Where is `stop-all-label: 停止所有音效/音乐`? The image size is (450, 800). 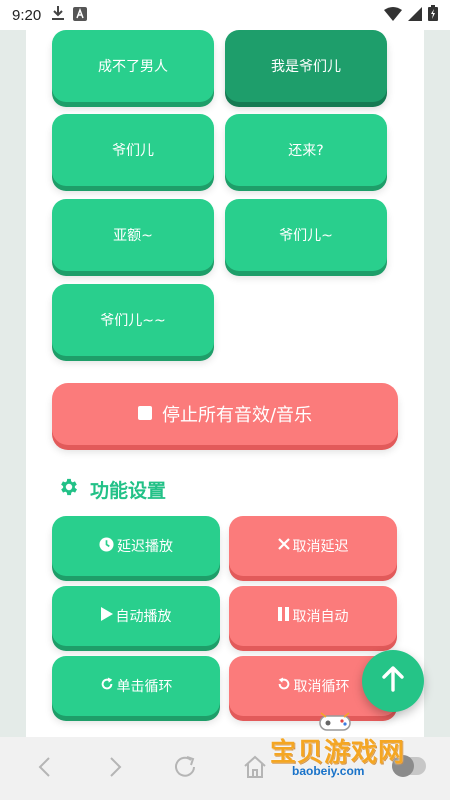
stop-all-label: 停止所有音效/音乐 is located at coordinates (237, 415).